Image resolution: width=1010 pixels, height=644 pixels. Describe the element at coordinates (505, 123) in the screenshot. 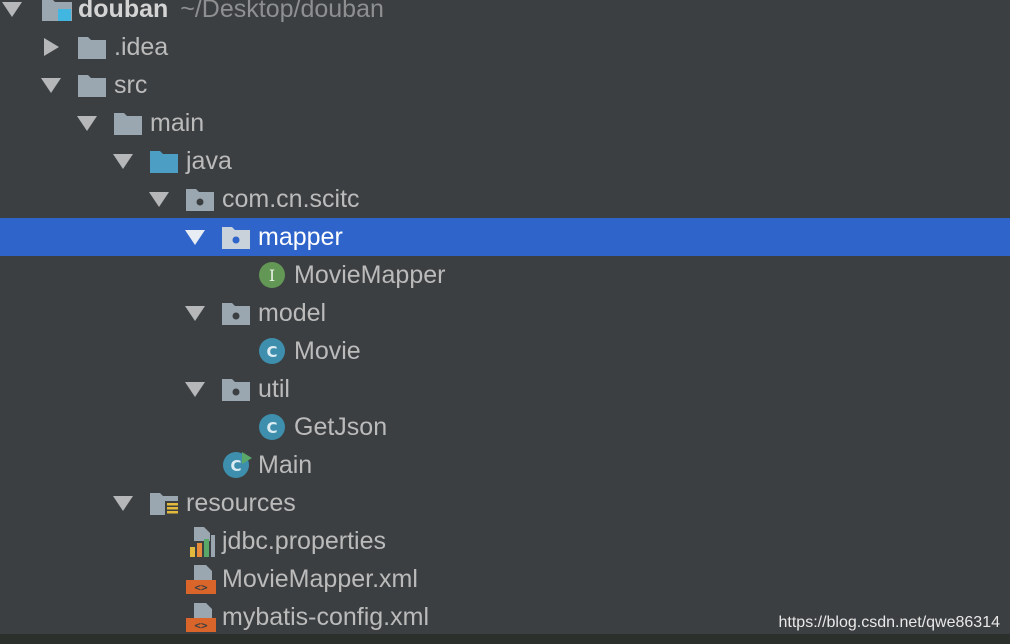

I see `tree-row-main: main` at that location.